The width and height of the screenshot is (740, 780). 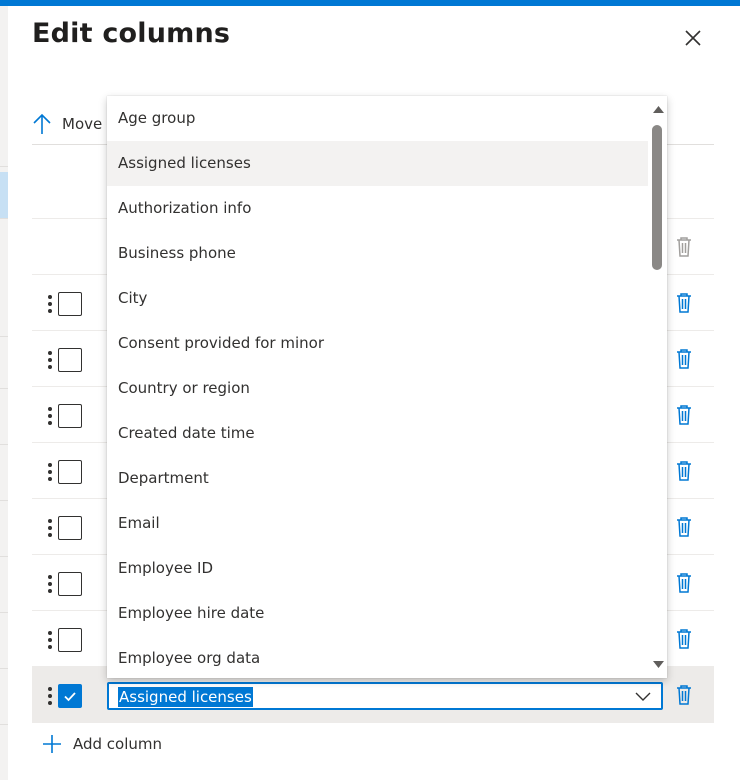 What do you see at coordinates (185, 697) in the screenshot?
I see `column-select-value: Assigned licenses` at bounding box center [185, 697].